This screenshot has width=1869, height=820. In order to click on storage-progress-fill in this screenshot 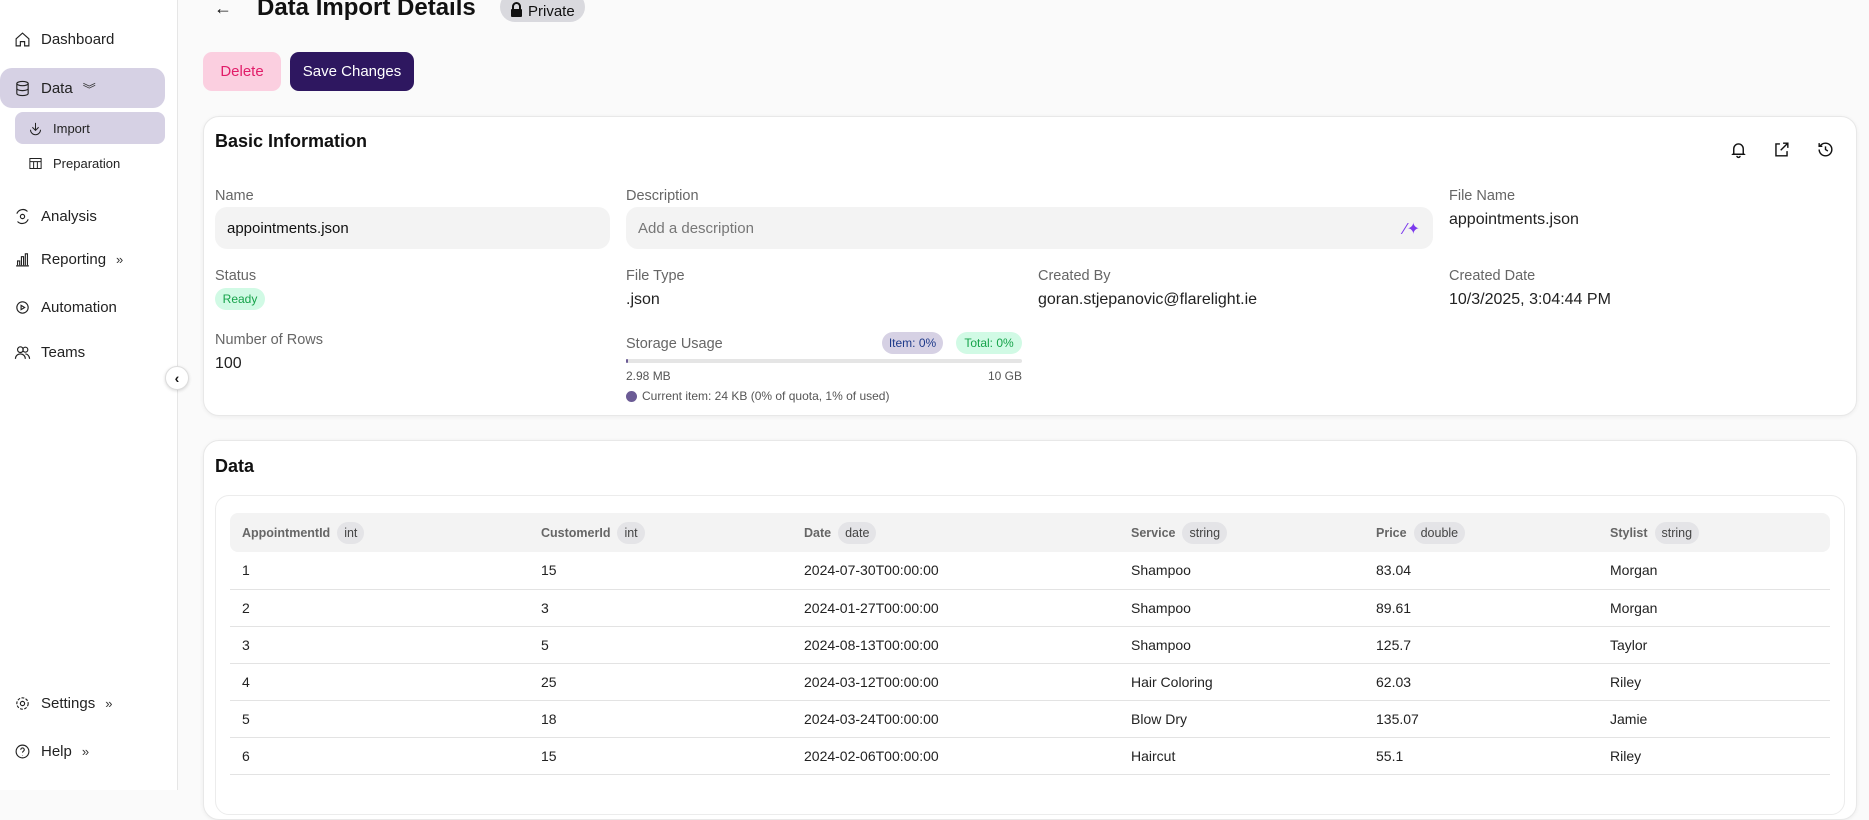, I will do `click(627, 361)`.